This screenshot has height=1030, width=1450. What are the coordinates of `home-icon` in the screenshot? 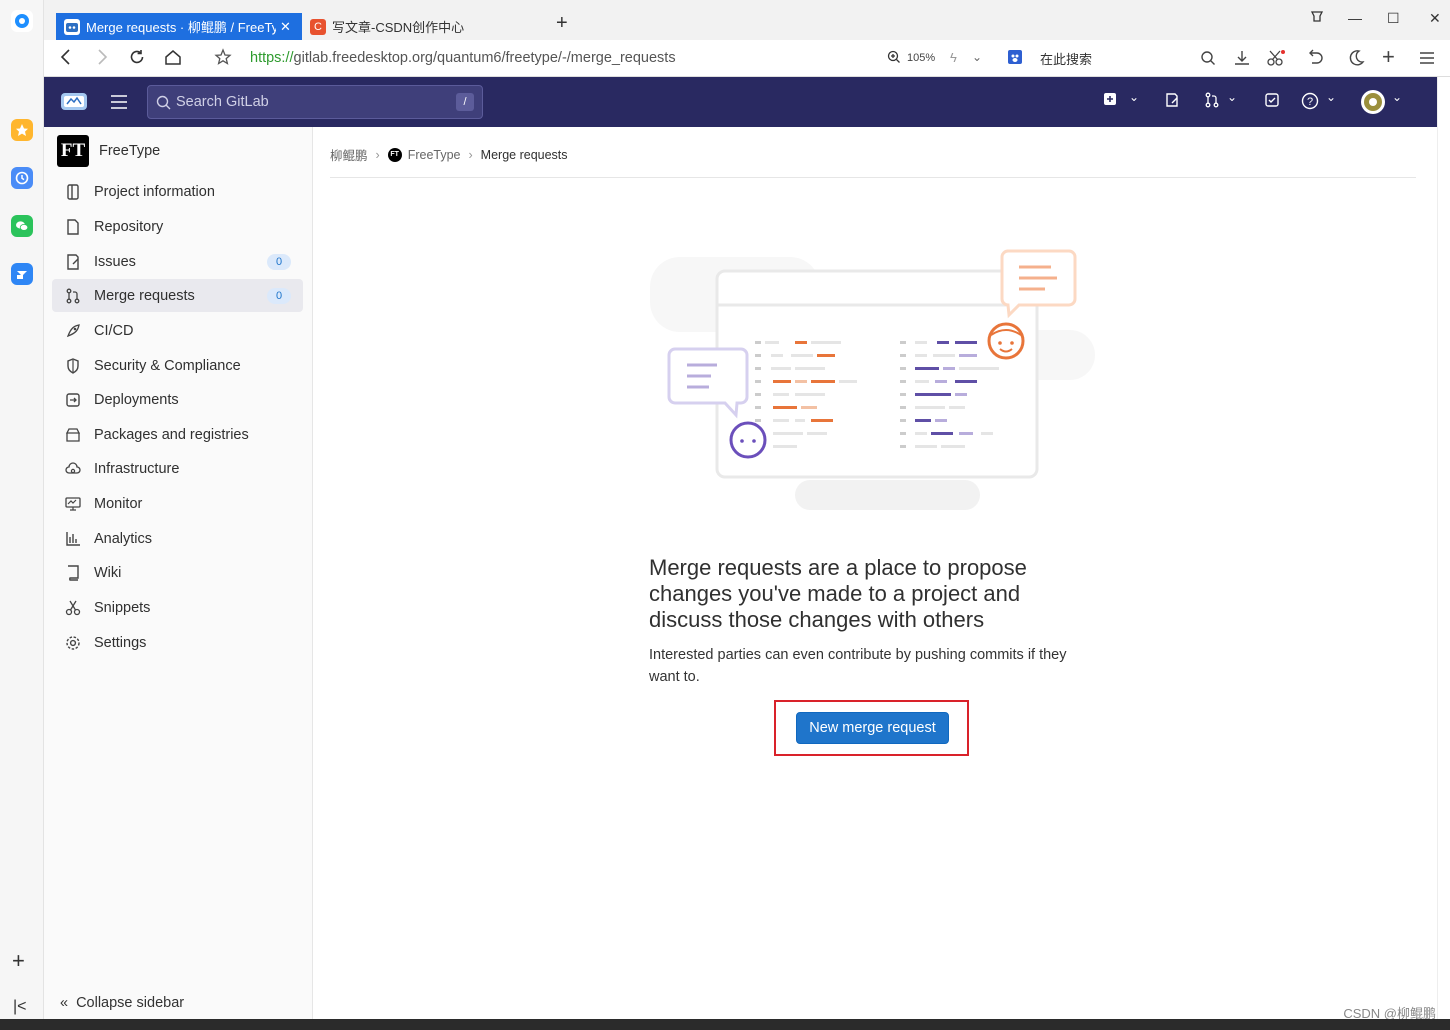 It's located at (173, 59).